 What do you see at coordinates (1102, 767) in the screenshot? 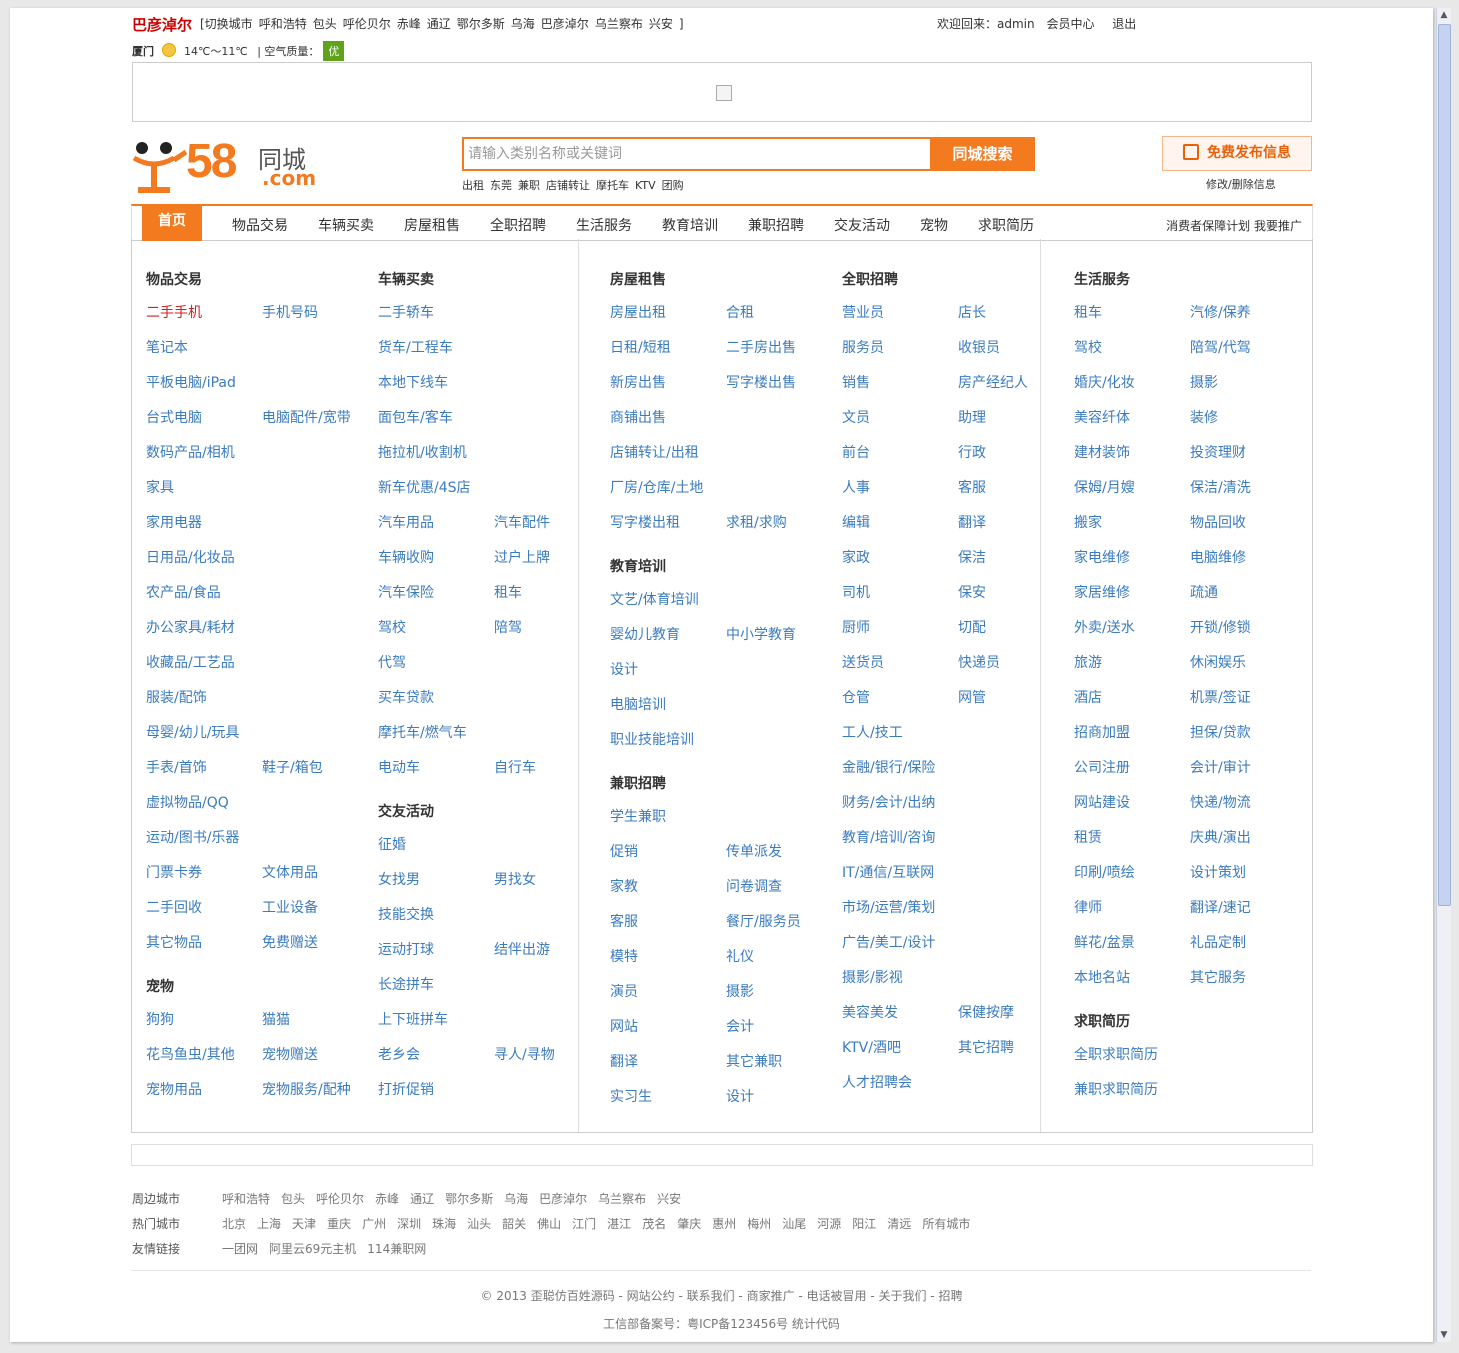
I see `category-link: 公司注册` at bounding box center [1102, 767].